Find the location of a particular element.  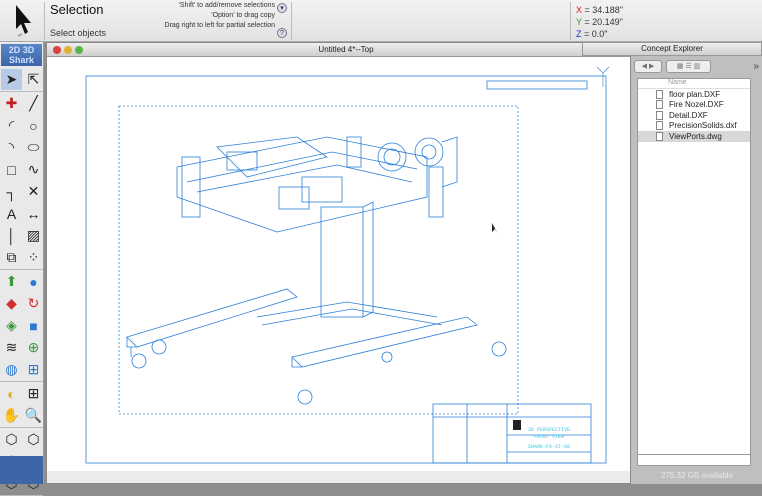

company-logo is located at coordinates (517, 425).